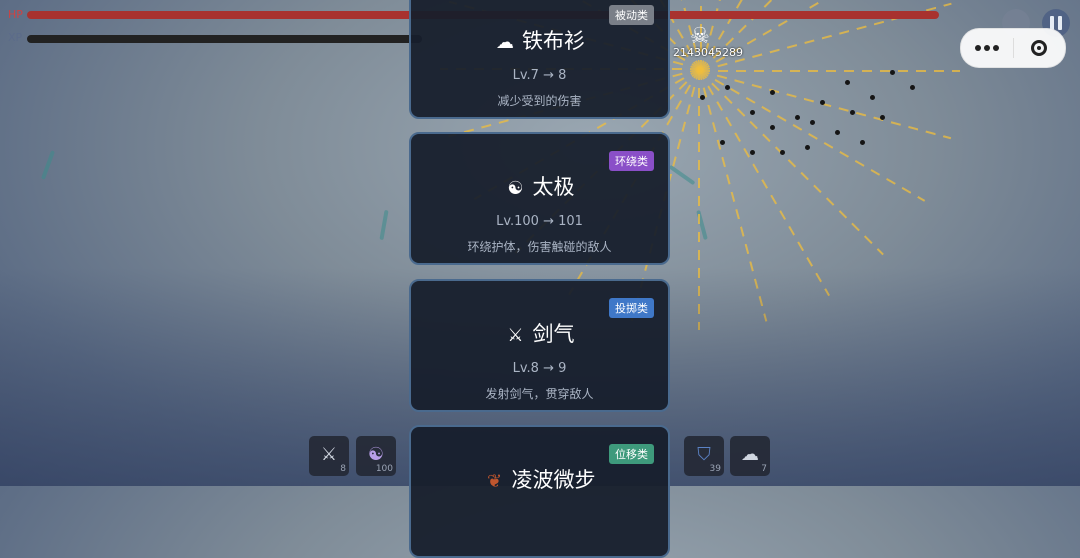  I want to click on skill-slot: ⛉ 39, so click(704, 456).